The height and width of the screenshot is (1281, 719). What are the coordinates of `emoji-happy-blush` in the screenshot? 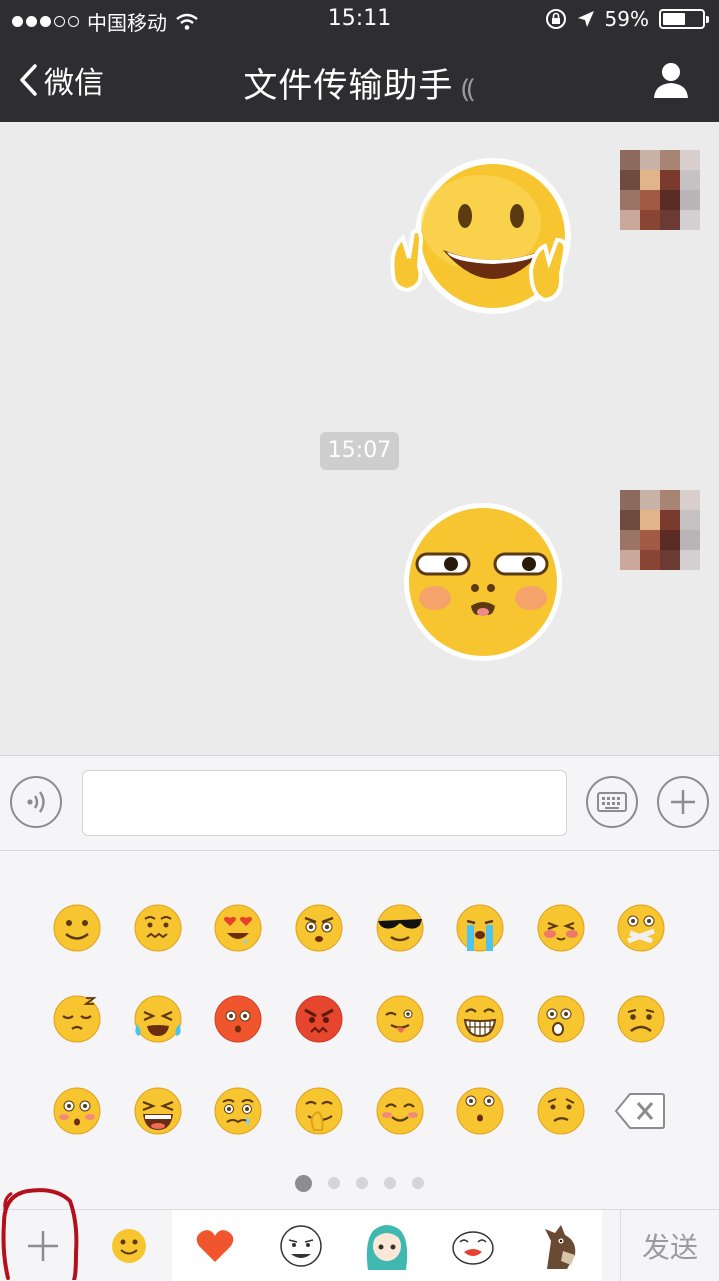 It's located at (400, 1111).